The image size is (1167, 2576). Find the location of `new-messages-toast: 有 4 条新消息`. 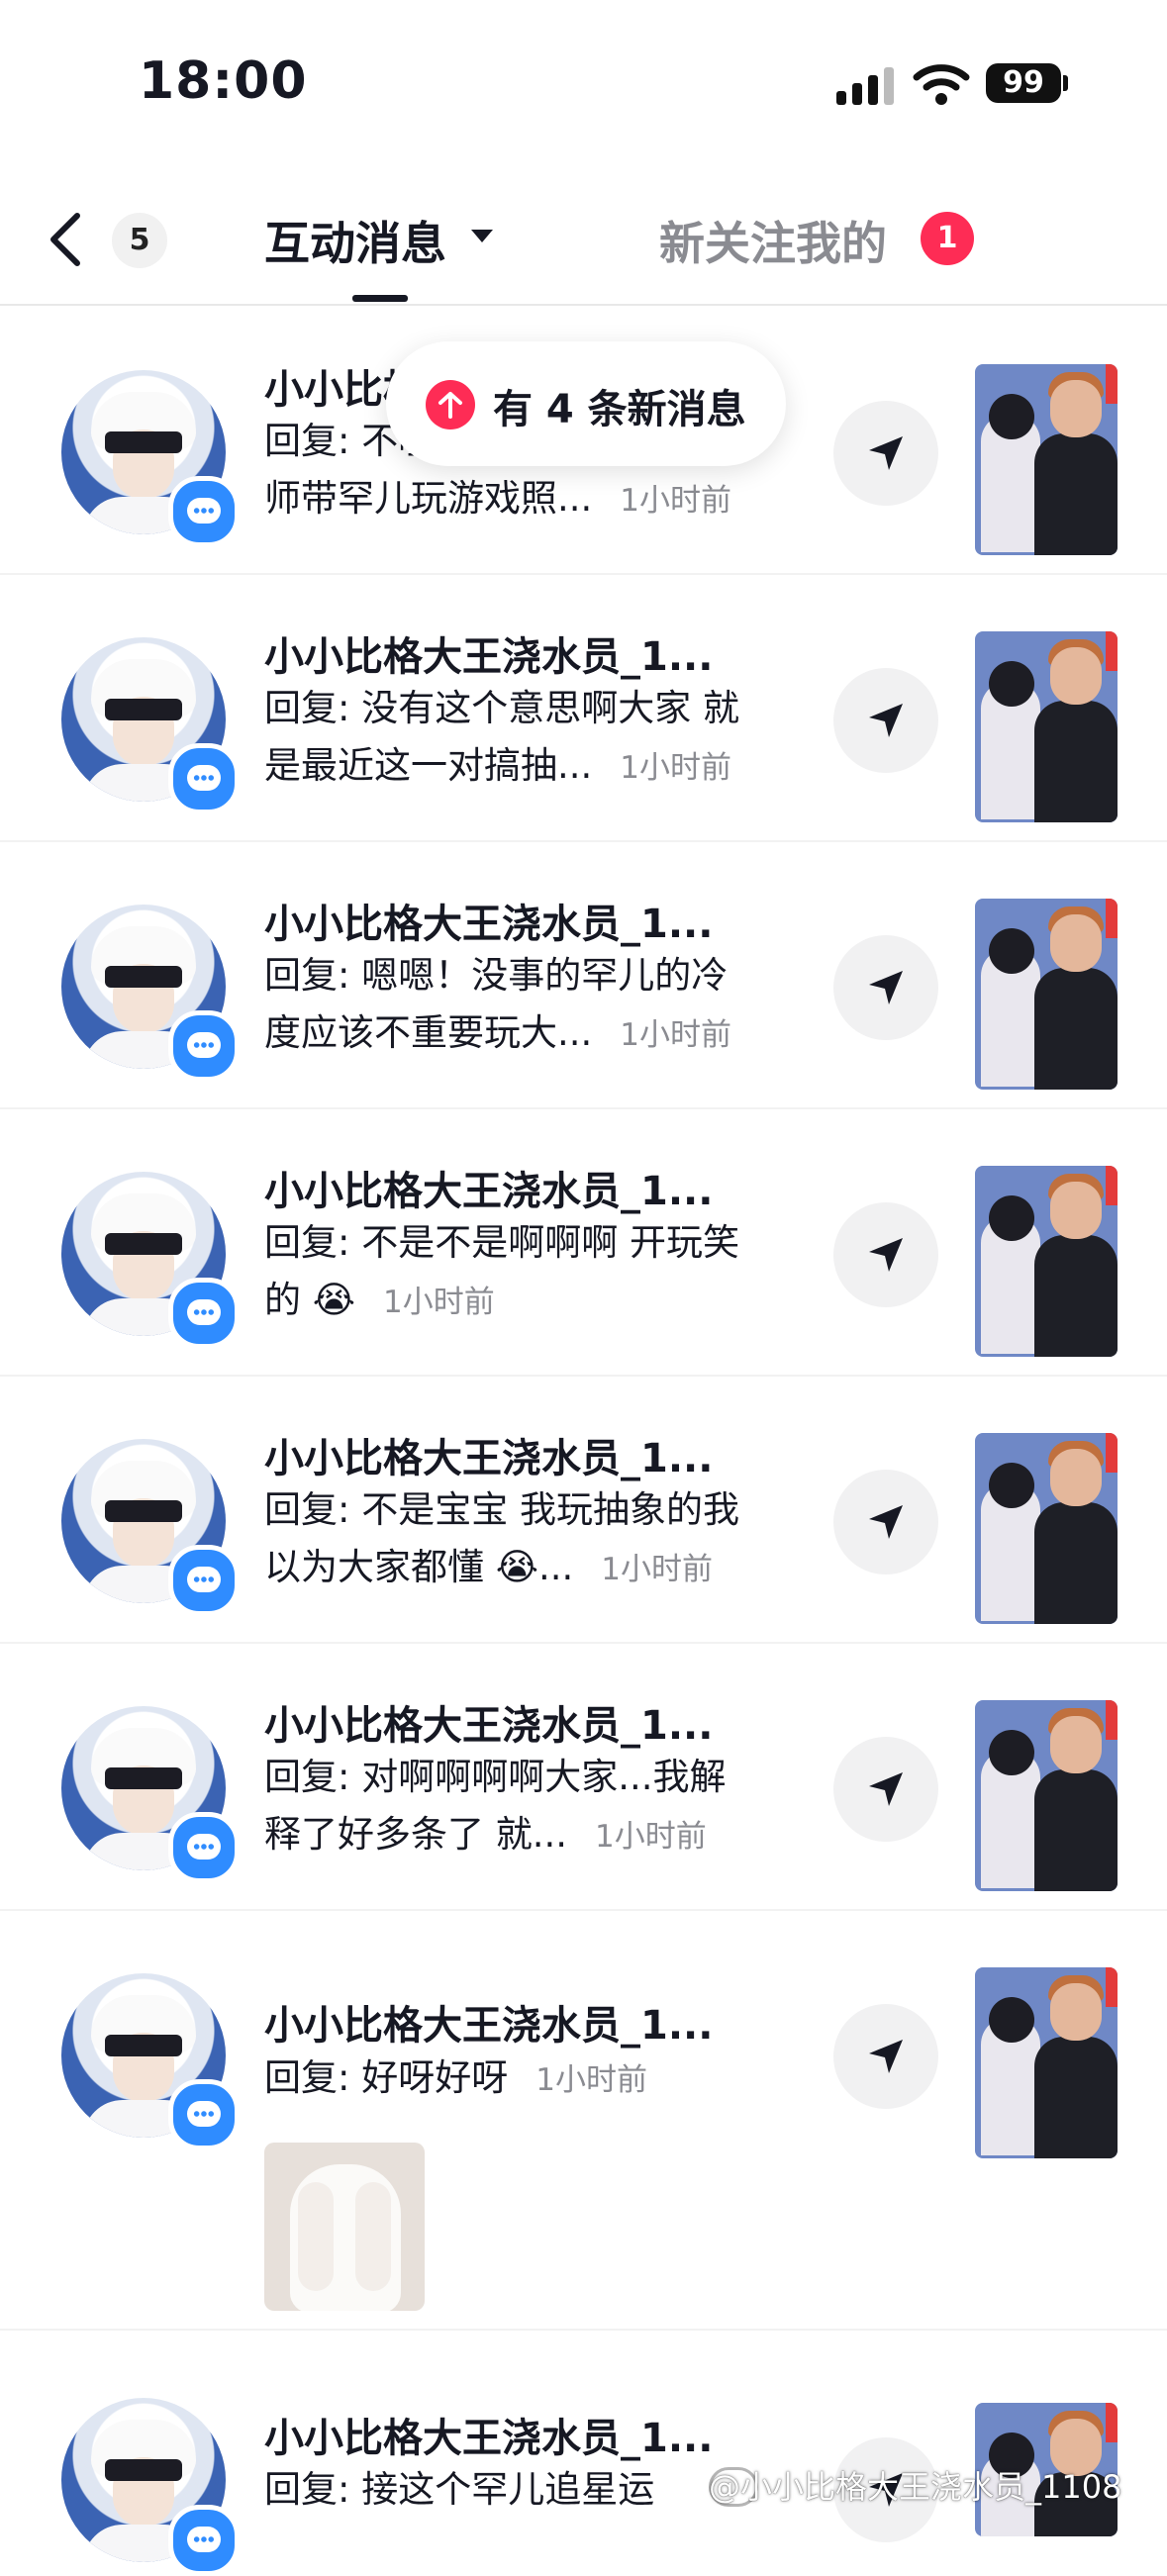

new-messages-toast: 有 4 条新消息 is located at coordinates (586, 403).